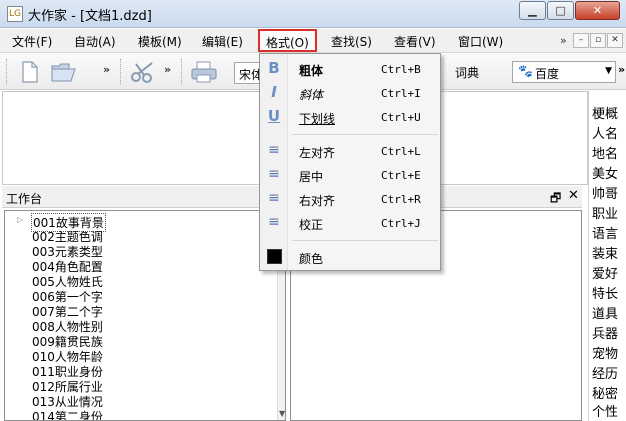 The height and width of the screenshot is (421, 626). What do you see at coordinates (32, 41) in the screenshot?
I see `menu-file: 文件(F)` at bounding box center [32, 41].